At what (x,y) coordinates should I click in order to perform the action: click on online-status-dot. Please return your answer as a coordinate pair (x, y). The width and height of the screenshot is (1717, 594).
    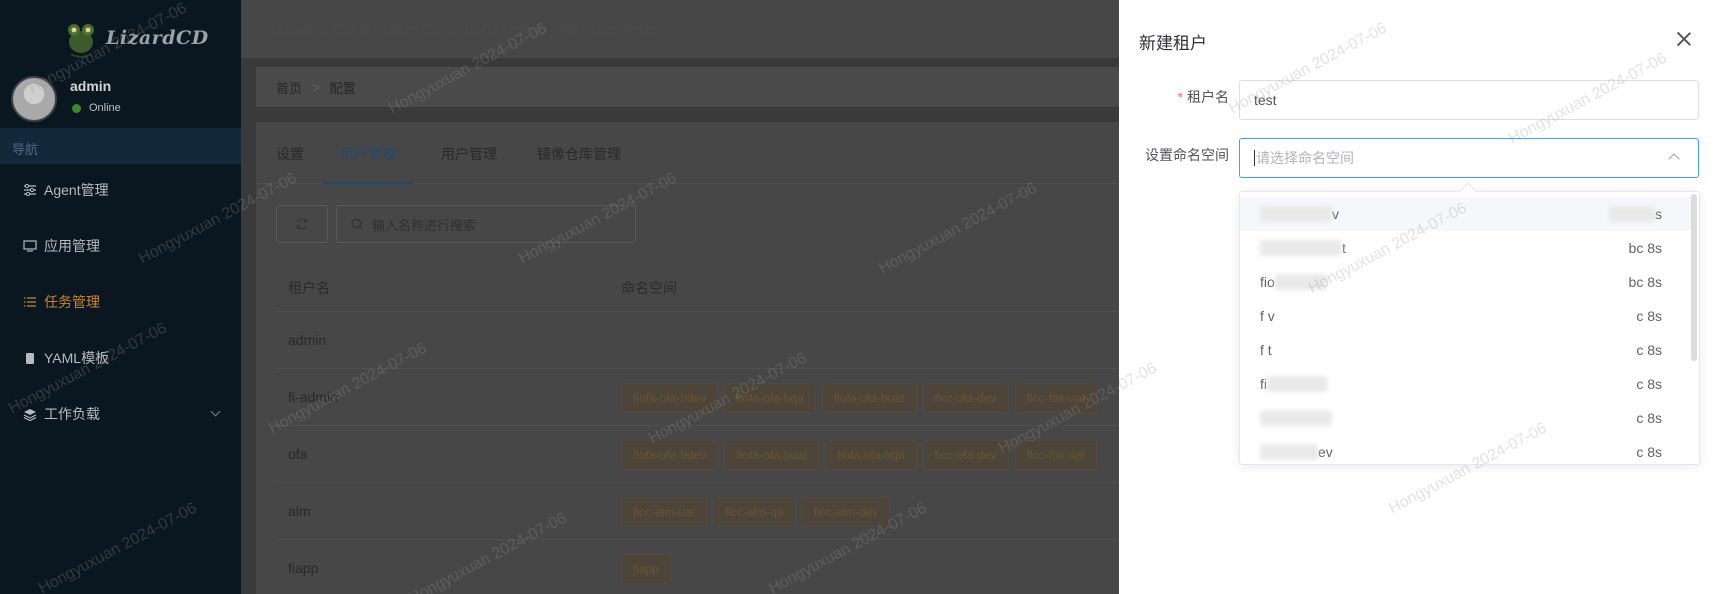
    Looking at the image, I should click on (76, 108).